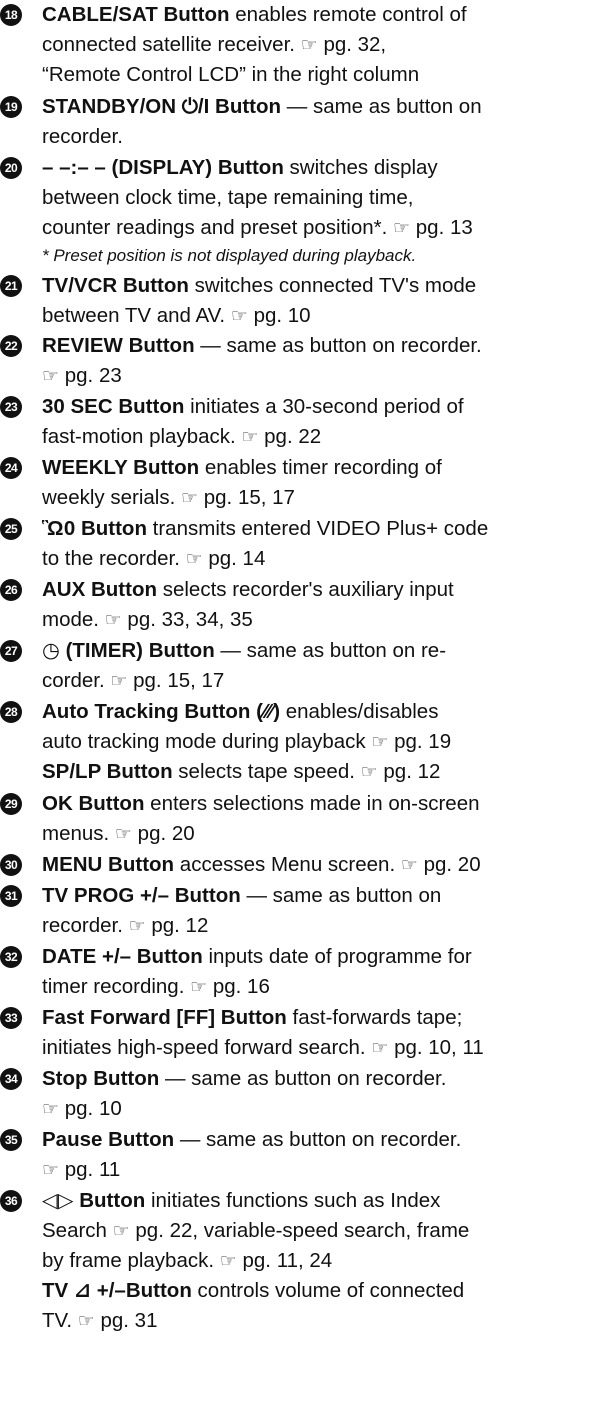 The width and height of the screenshot is (598, 1420). What do you see at coordinates (93, 375) in the screenshot?
I see `page-reference: pg. 23` at bounding box center [93, 375].